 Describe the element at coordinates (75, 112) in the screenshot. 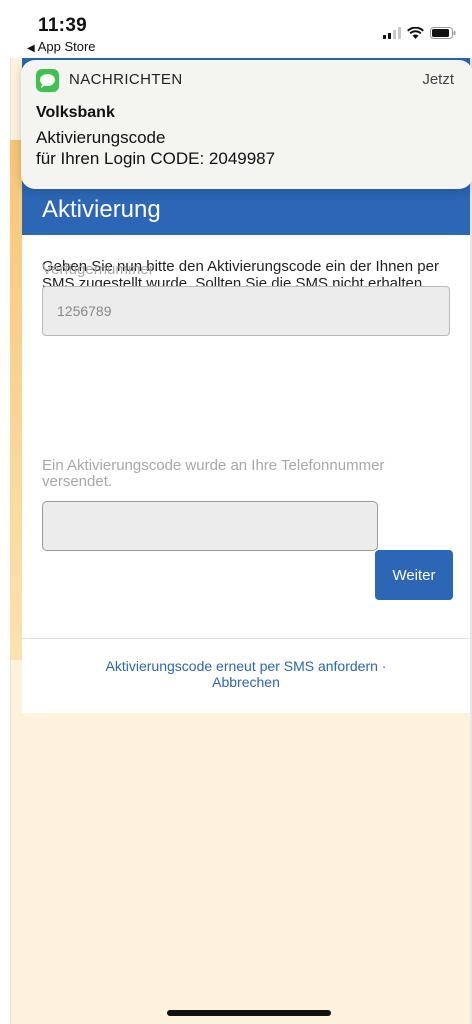

I see `notification-sender: Volksbank` at that location.